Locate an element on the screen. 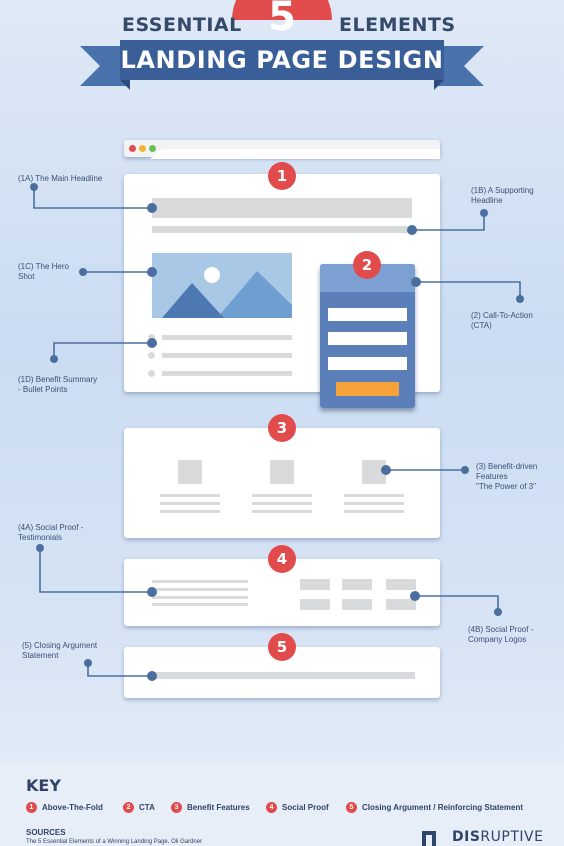  label-2-line2: (CTA) is located at coordinates (481, 325).